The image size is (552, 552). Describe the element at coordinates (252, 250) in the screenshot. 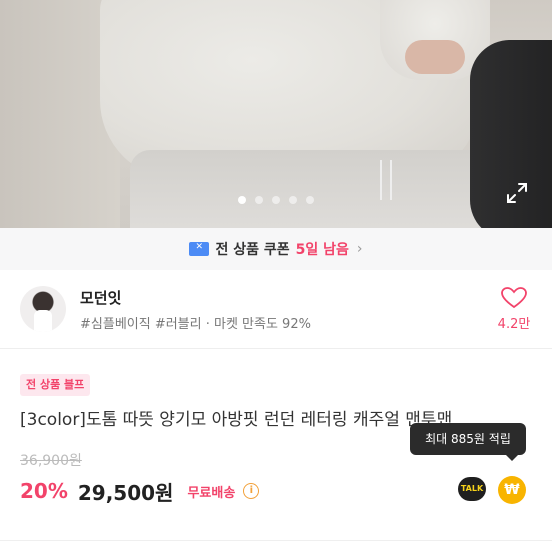

I see `coupon-text: 전 상품 쿠폰` at that location.